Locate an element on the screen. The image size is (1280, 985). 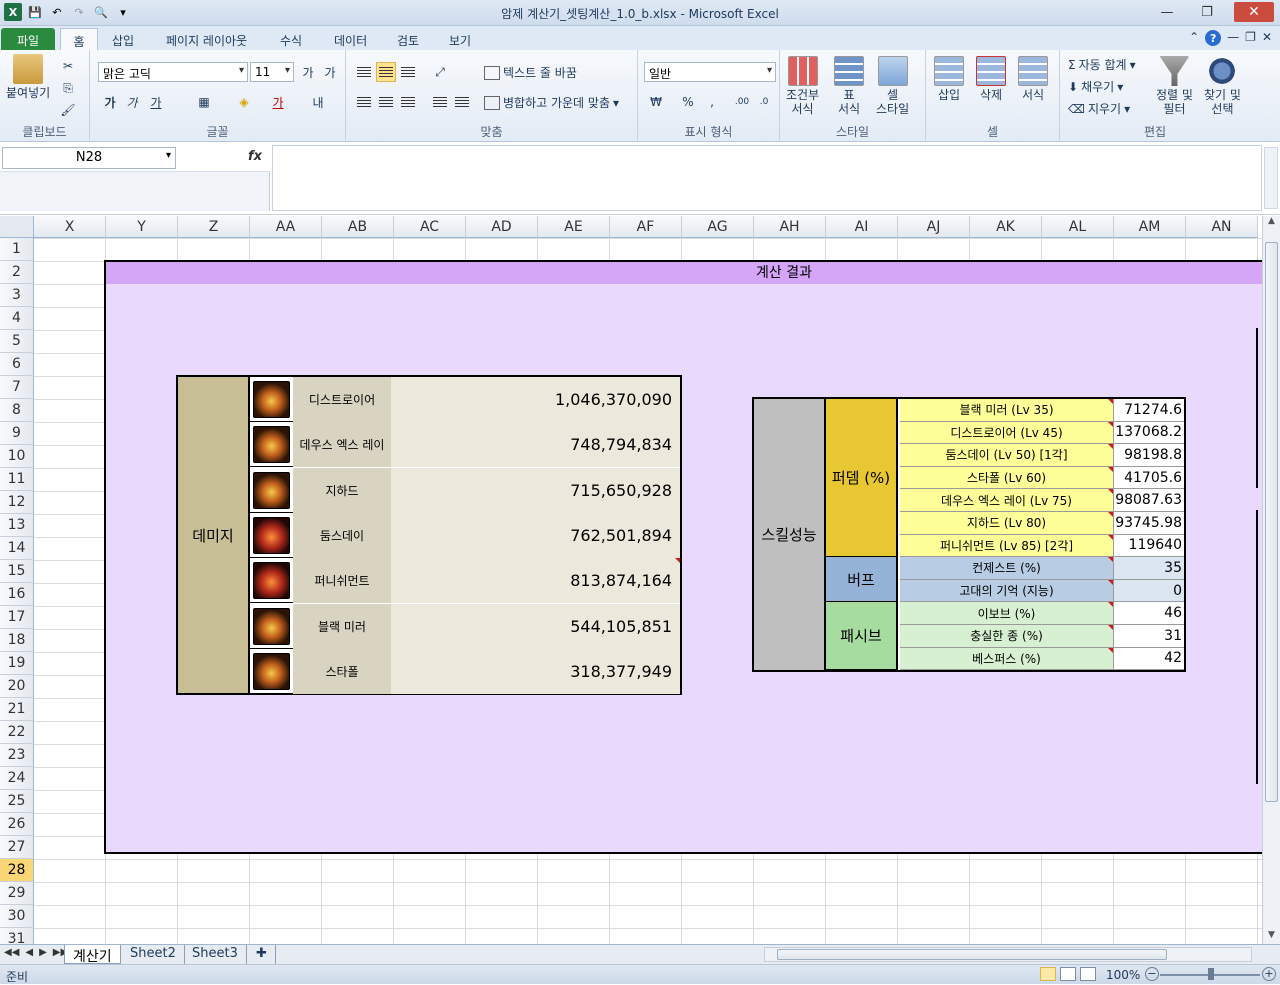
underline-icon: 가 is located at coordinates (156, 102).